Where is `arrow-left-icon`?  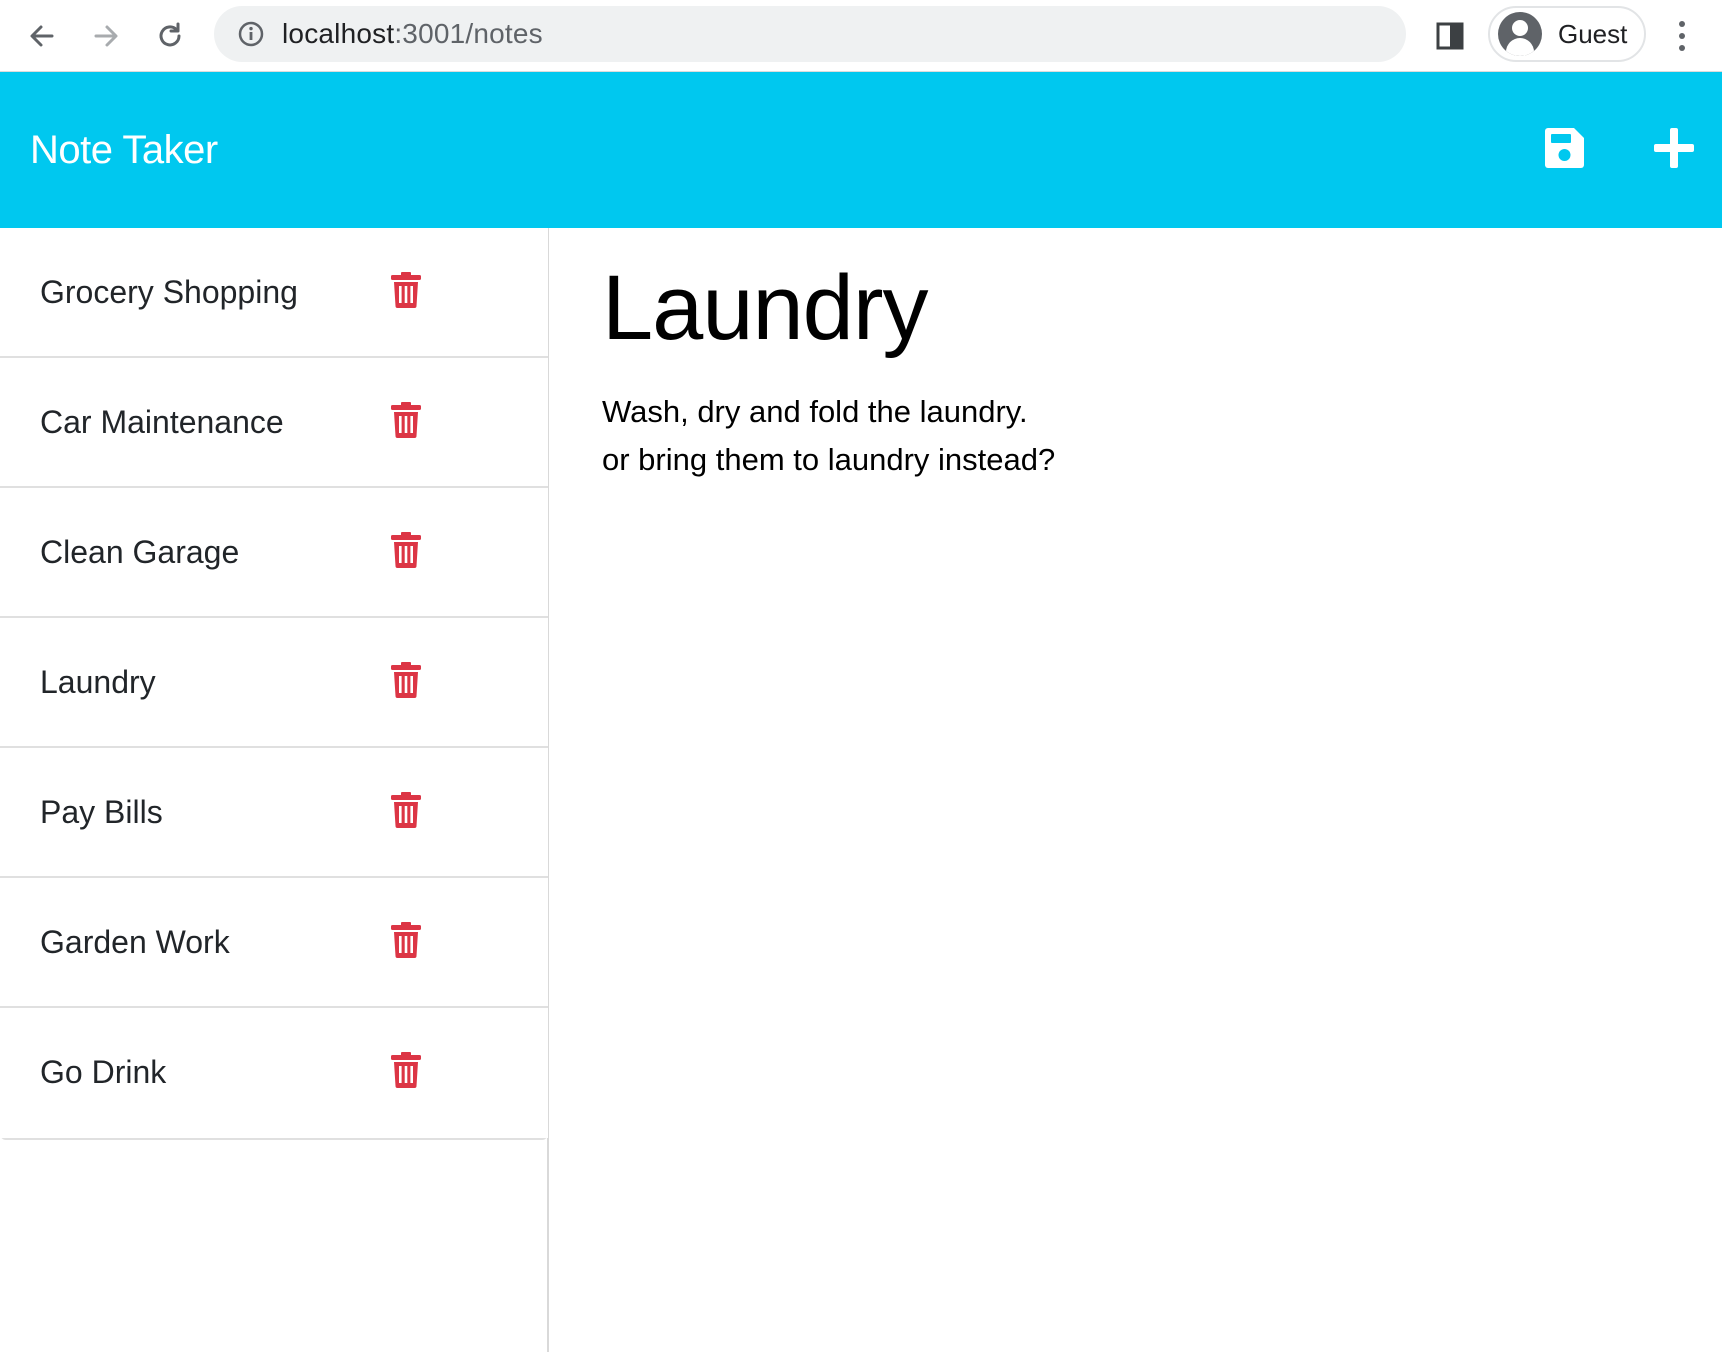
arrow-left-icon is located at coordinates (42, 36).